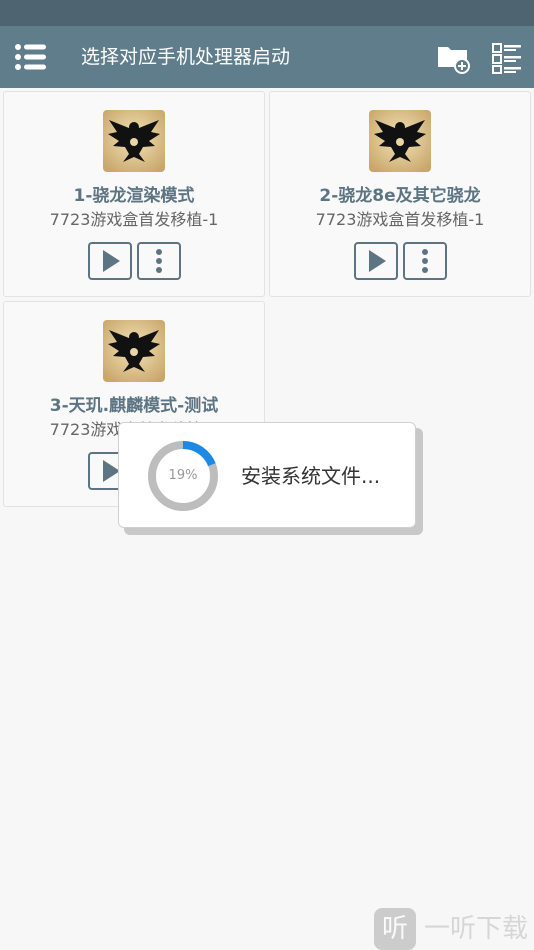  I want to click on card-title: 1-骁龙渲染模式, so click(134, 196).